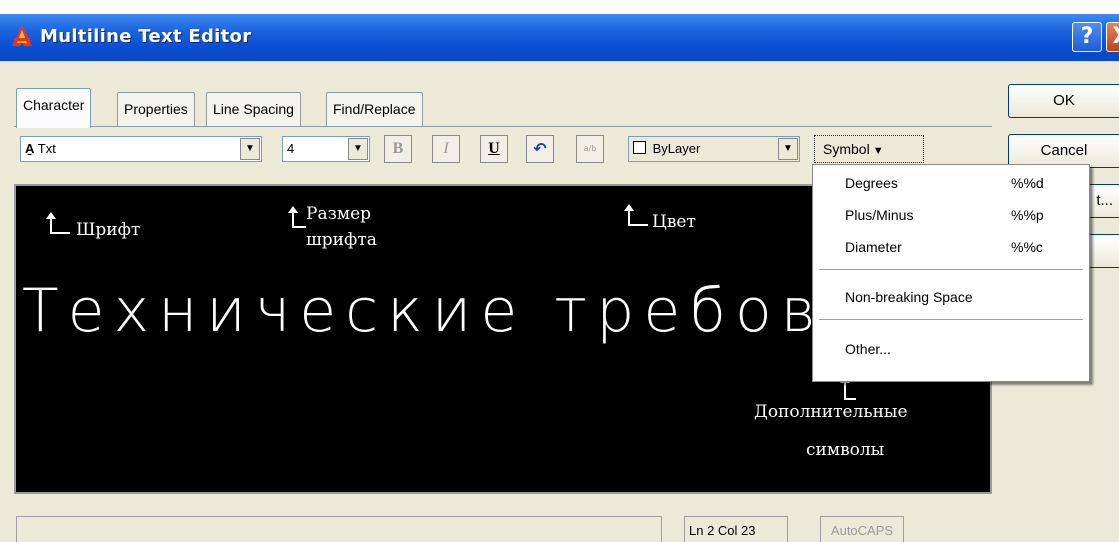 The width and height of the screenshot is (1119, 542). I want to click on annotation-symbols-line2: символы, so click(845, 450).